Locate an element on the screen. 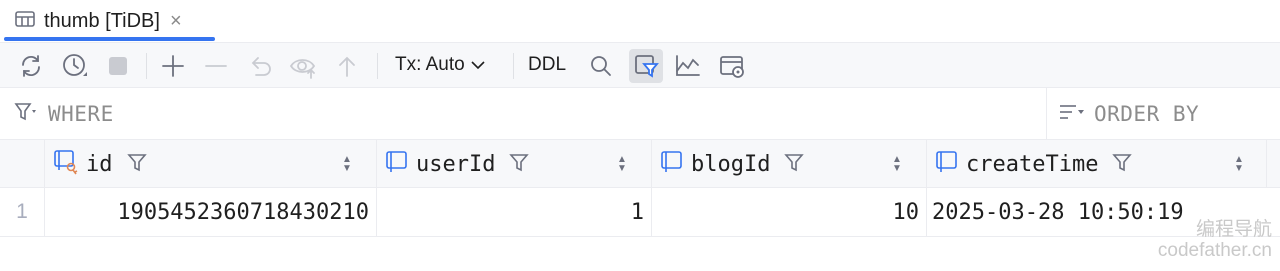 The height and width of the screenshot is (271, 1280). row-number: 1 is located at coordinates (22, 211).